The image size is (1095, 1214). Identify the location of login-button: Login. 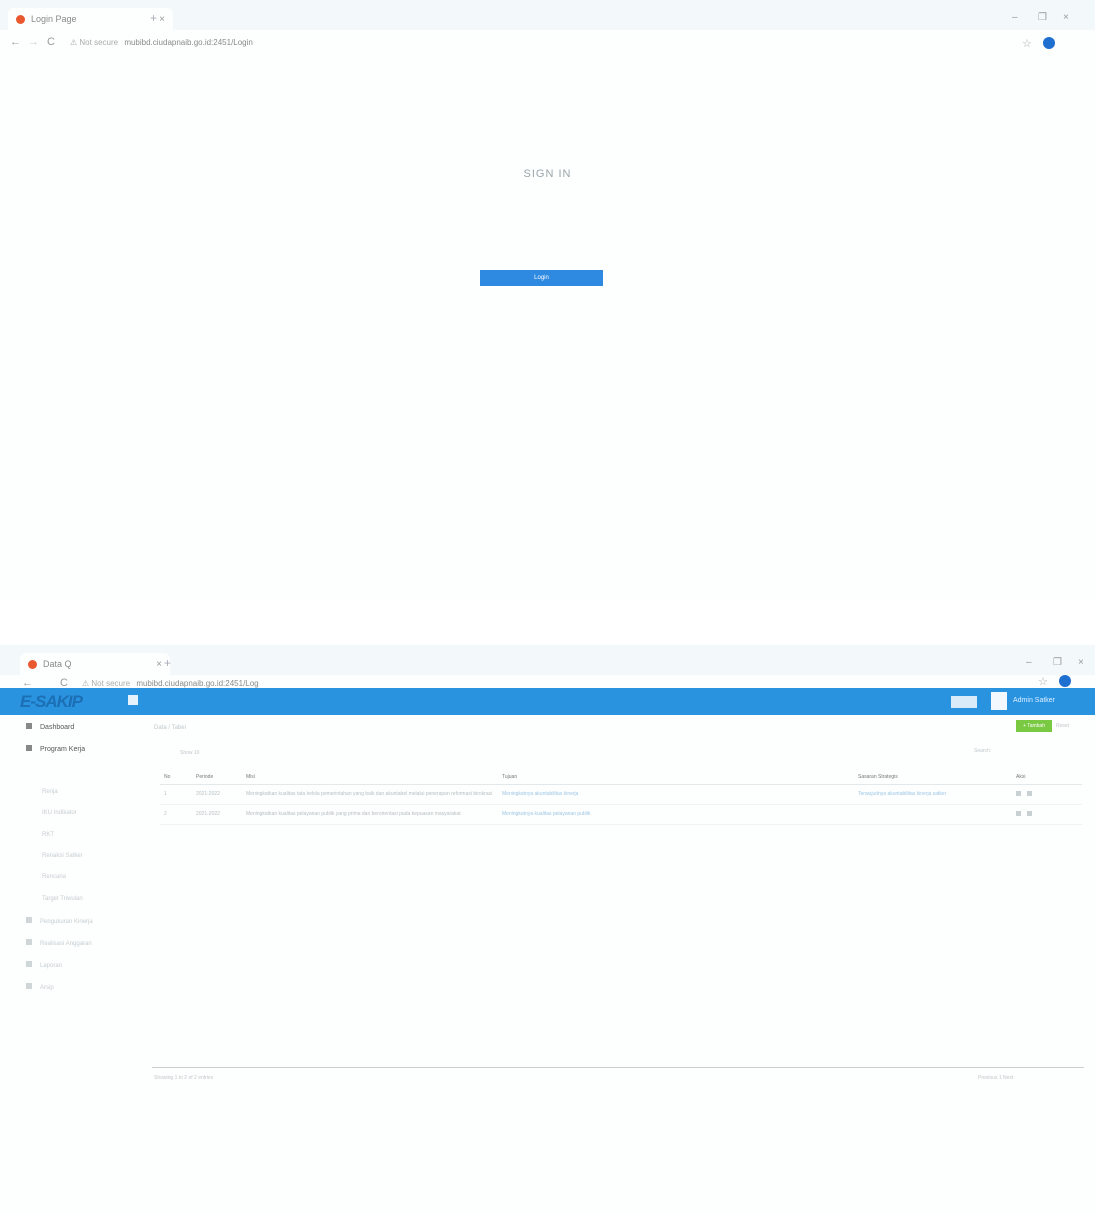
(541, 278).